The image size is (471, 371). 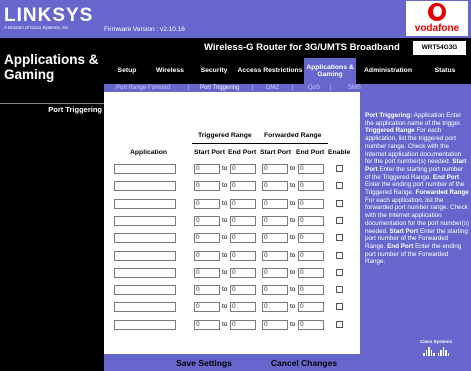 What do you see at coordinates (204, 362) in the screenshot?
I see `save-settings-button: Save Settings` at bounding box center [204, 362].